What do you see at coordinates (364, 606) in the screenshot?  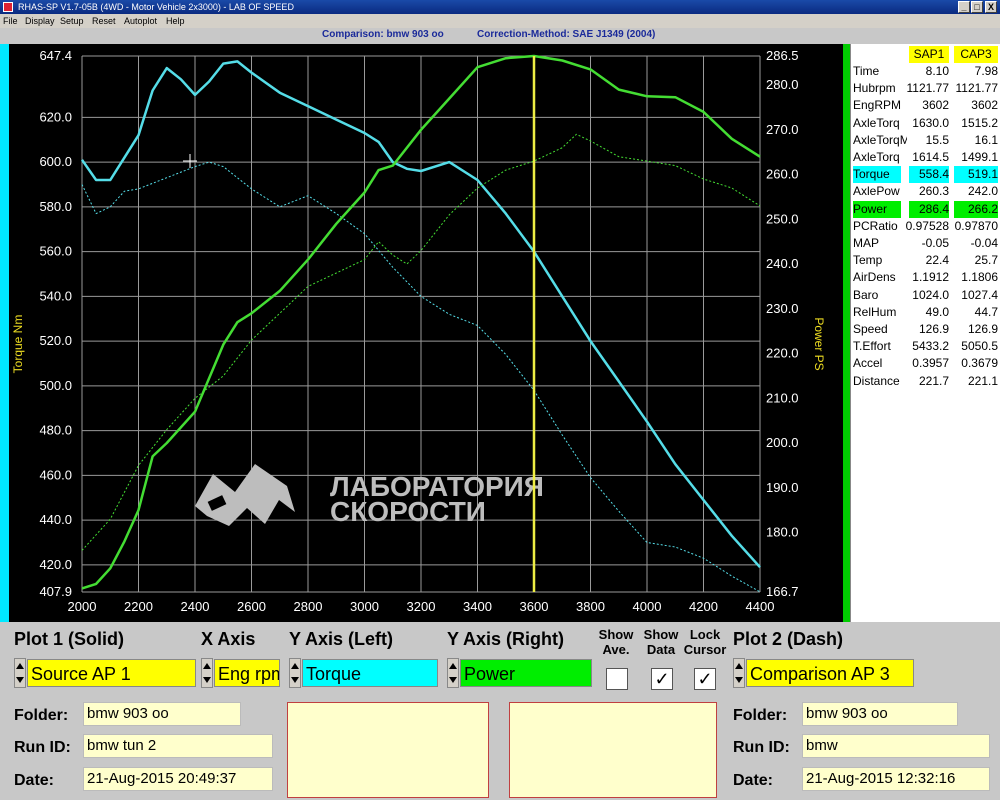 I see `x-tick-label: 3000` at bounding box center [364, 606].